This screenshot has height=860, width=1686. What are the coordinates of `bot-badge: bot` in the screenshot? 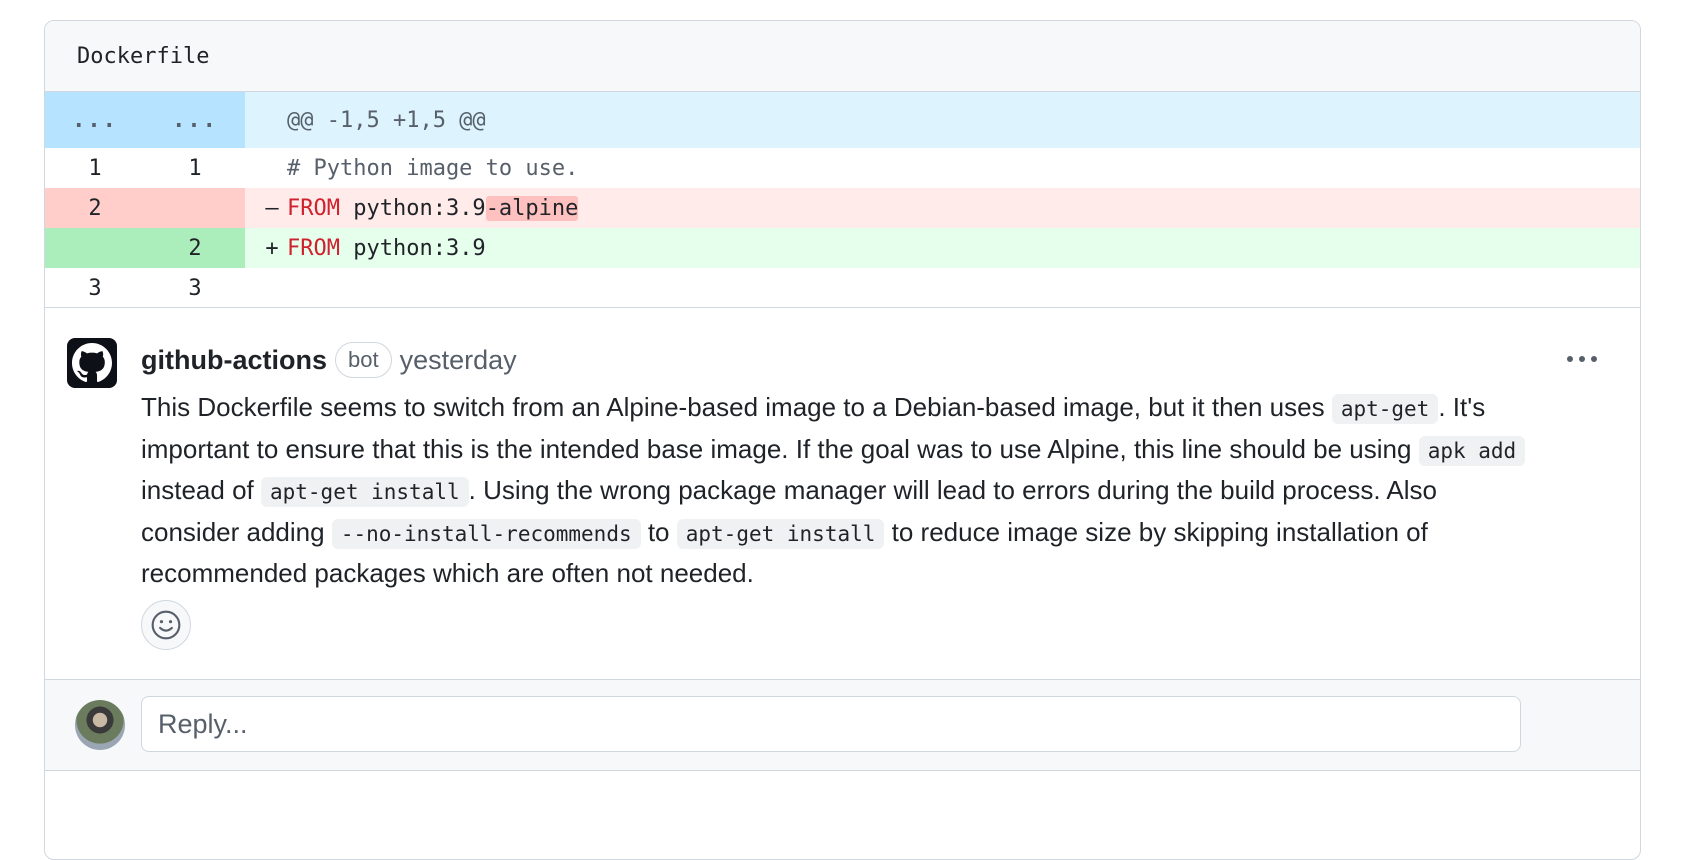 It's located at (363, 360).